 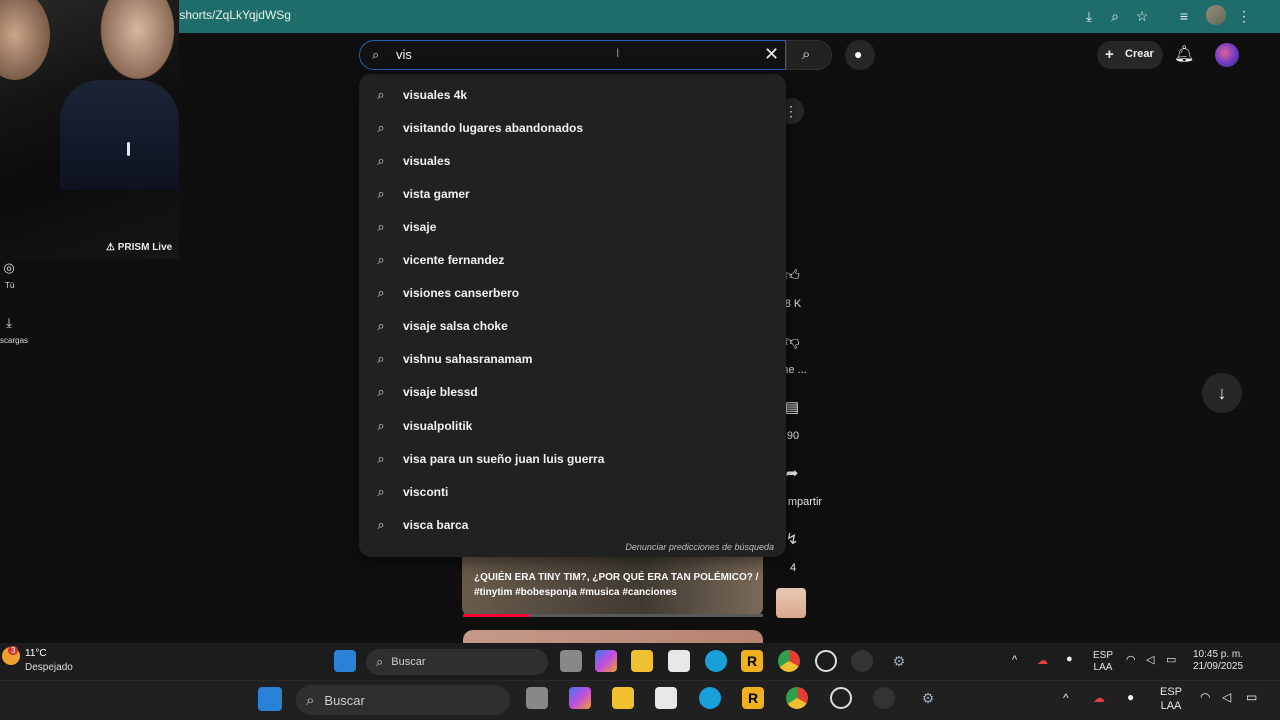 What do you see at coordinates (9, 285) in the screenshot?
I see `rail-label-you: Tú` at bounding box center [9, 285].